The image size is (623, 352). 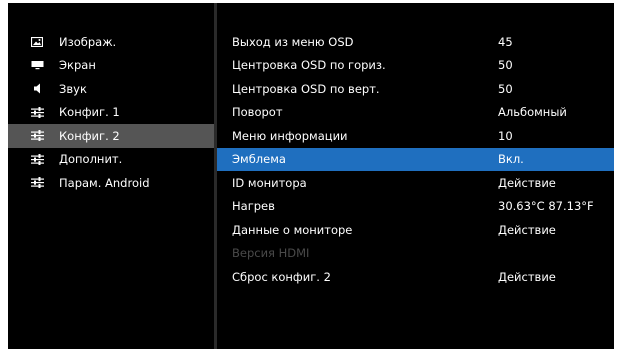 I want to click on menu-item-label: Конфиг. 1, so click(x=89, y=112).